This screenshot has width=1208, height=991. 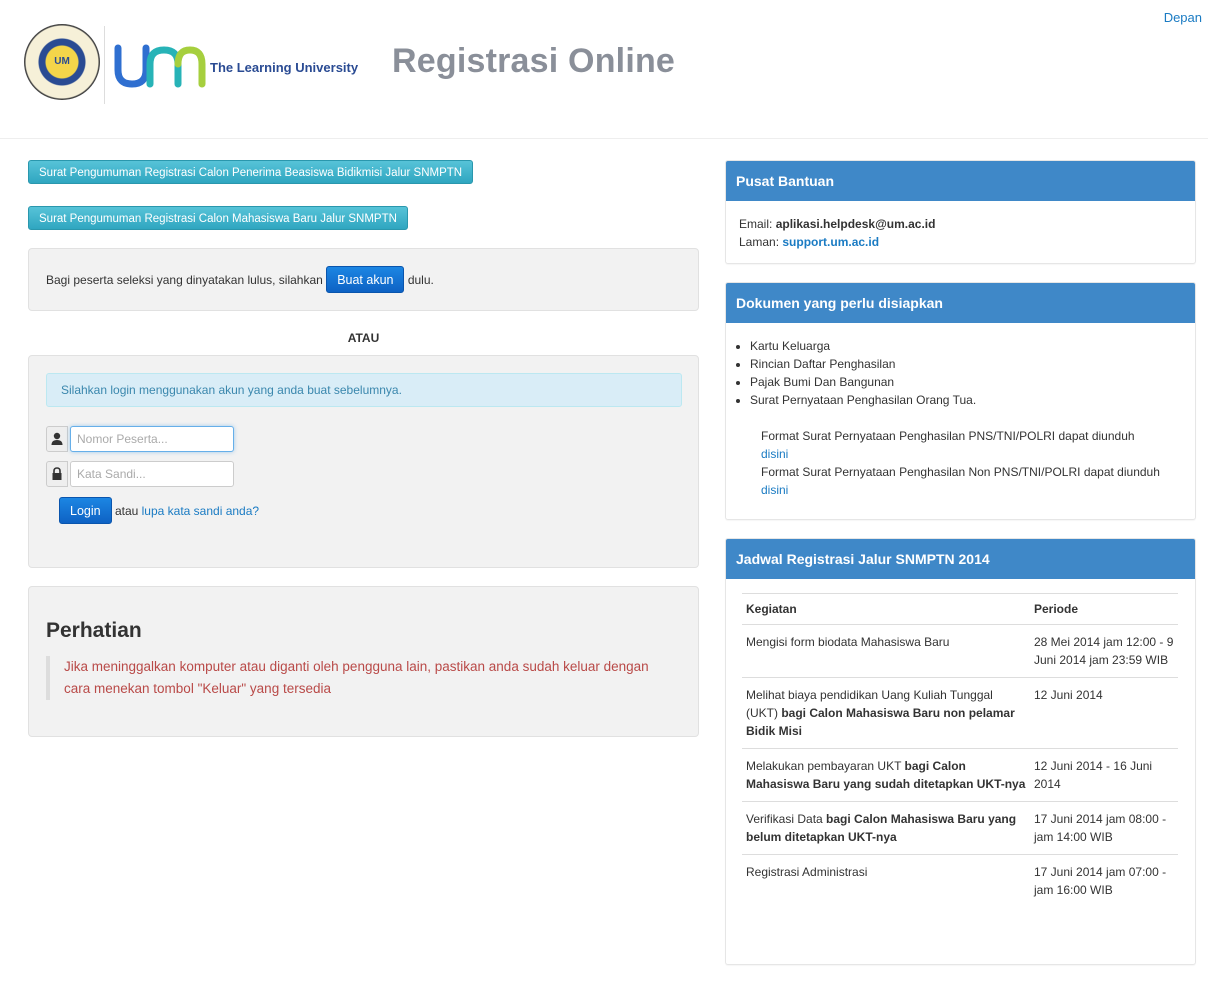 I want to click on or-separator: ATAU, so click(x=363, y=338).